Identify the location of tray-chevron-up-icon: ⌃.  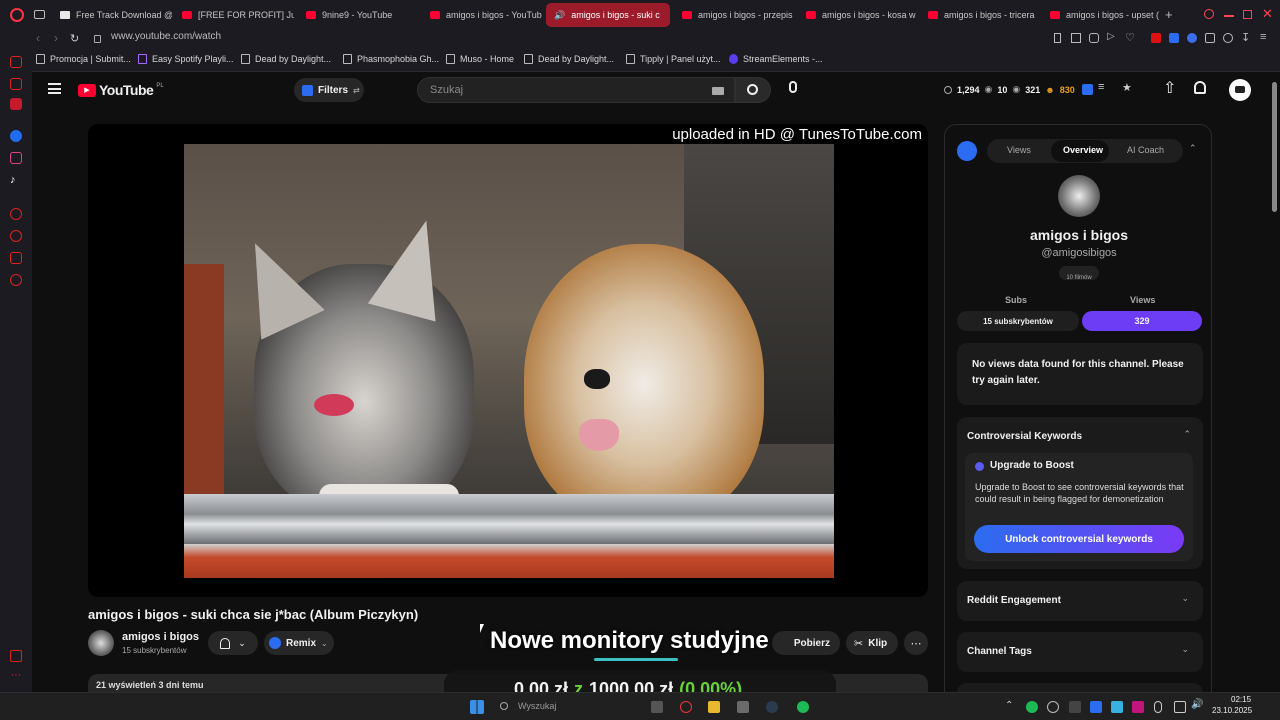
(1009, 705).